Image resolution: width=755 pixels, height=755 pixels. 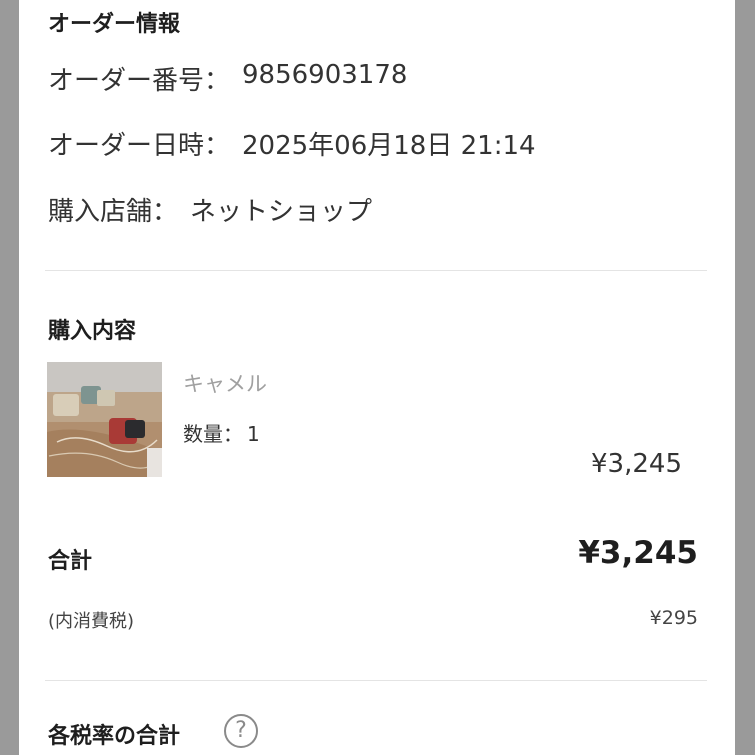 What do you see at coordinates (91, 621) in the screenshot?
I see `tax-label: (内消費税)` at bounding box center [91, 621].